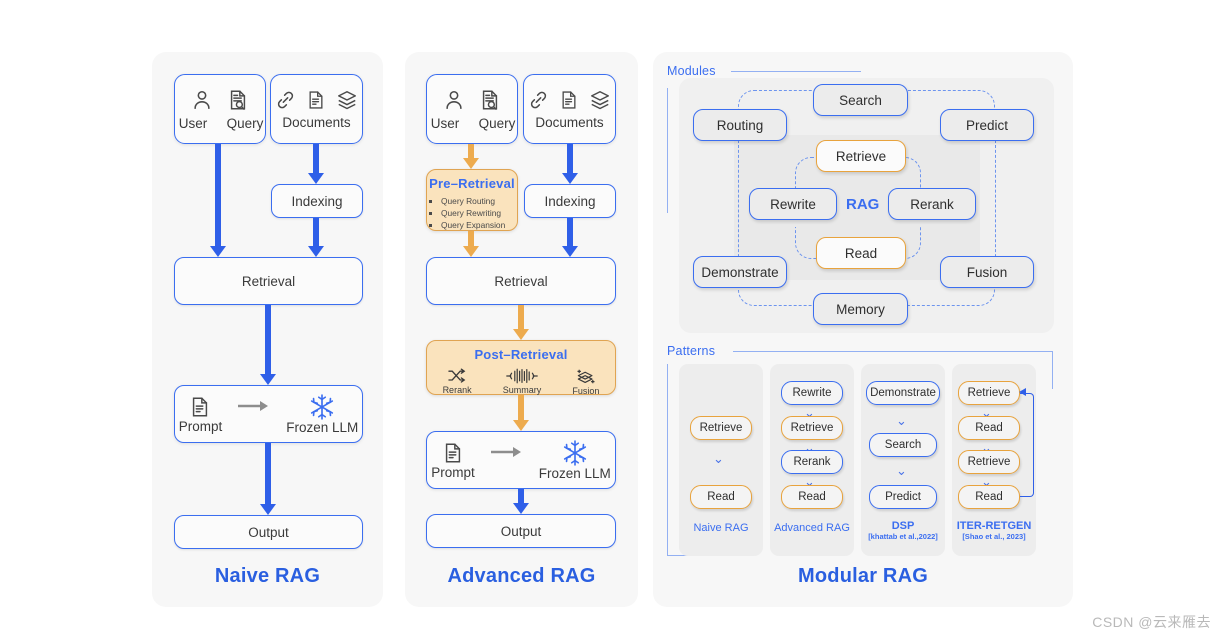  I want to click on modular-rag-title: Modular RAG, so click(863, 576).